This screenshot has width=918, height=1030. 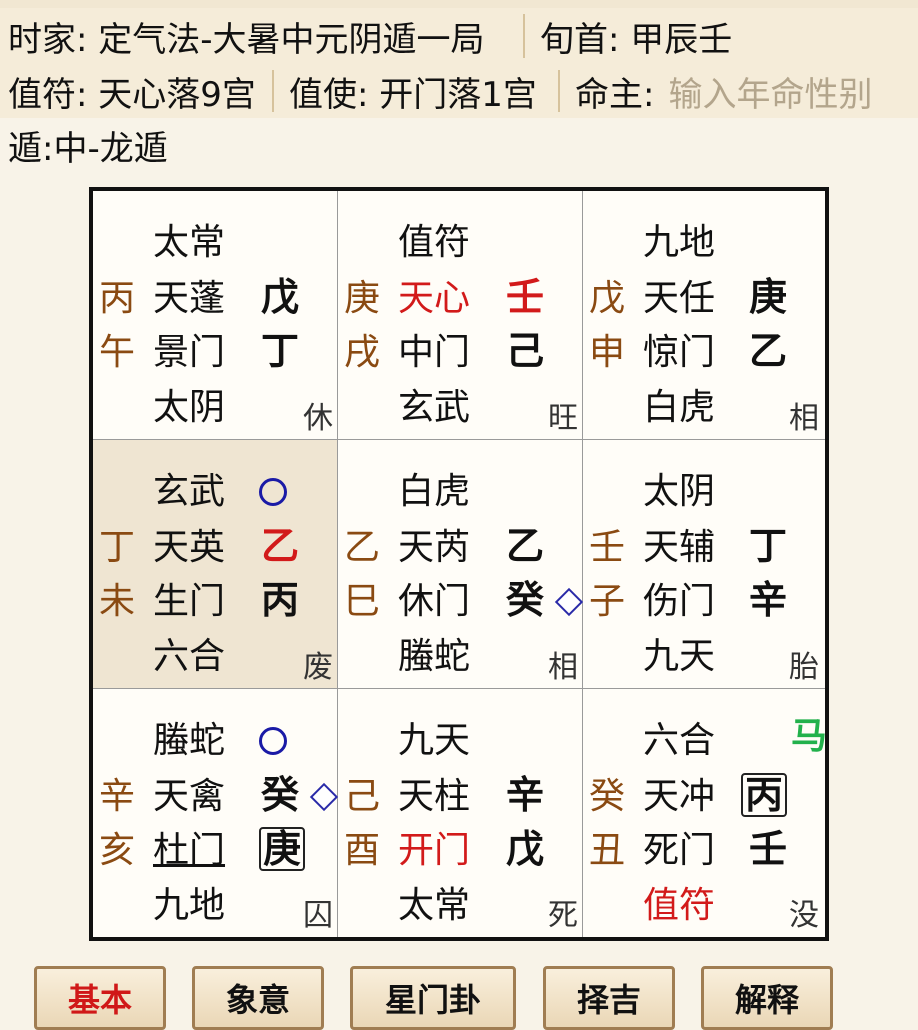 What do you see at coordinates (434, 407) in the screenshot?
I see `deity: 玄武` at bounding box center [434, 407].